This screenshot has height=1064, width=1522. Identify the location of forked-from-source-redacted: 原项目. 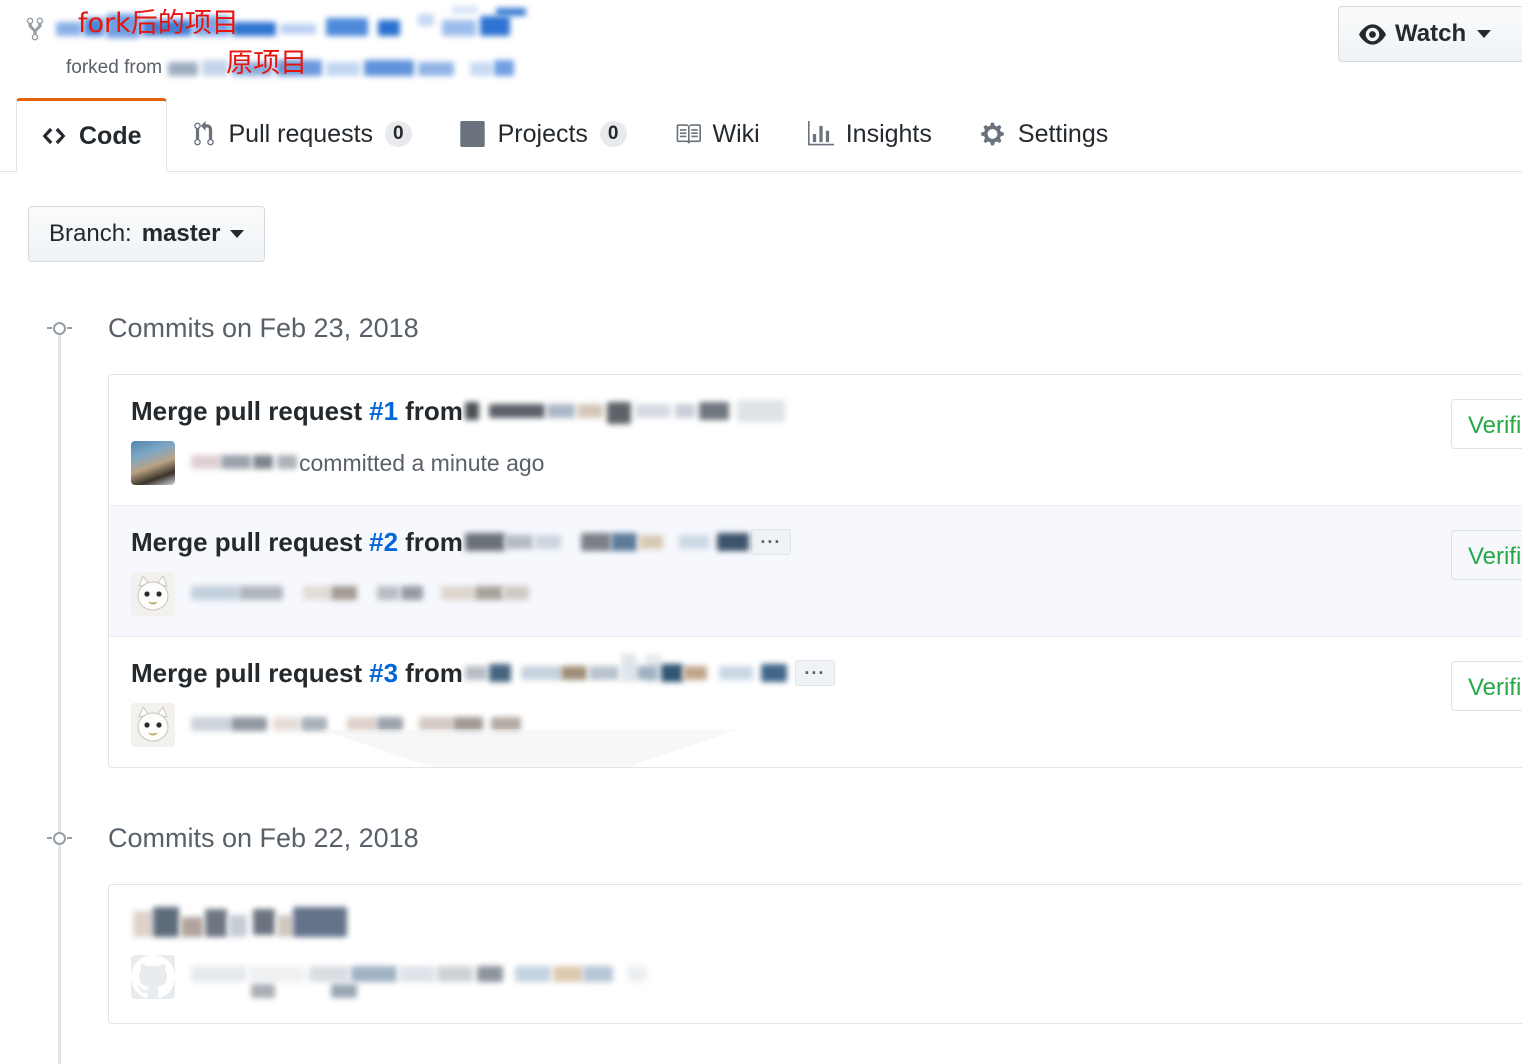
(354, 65).